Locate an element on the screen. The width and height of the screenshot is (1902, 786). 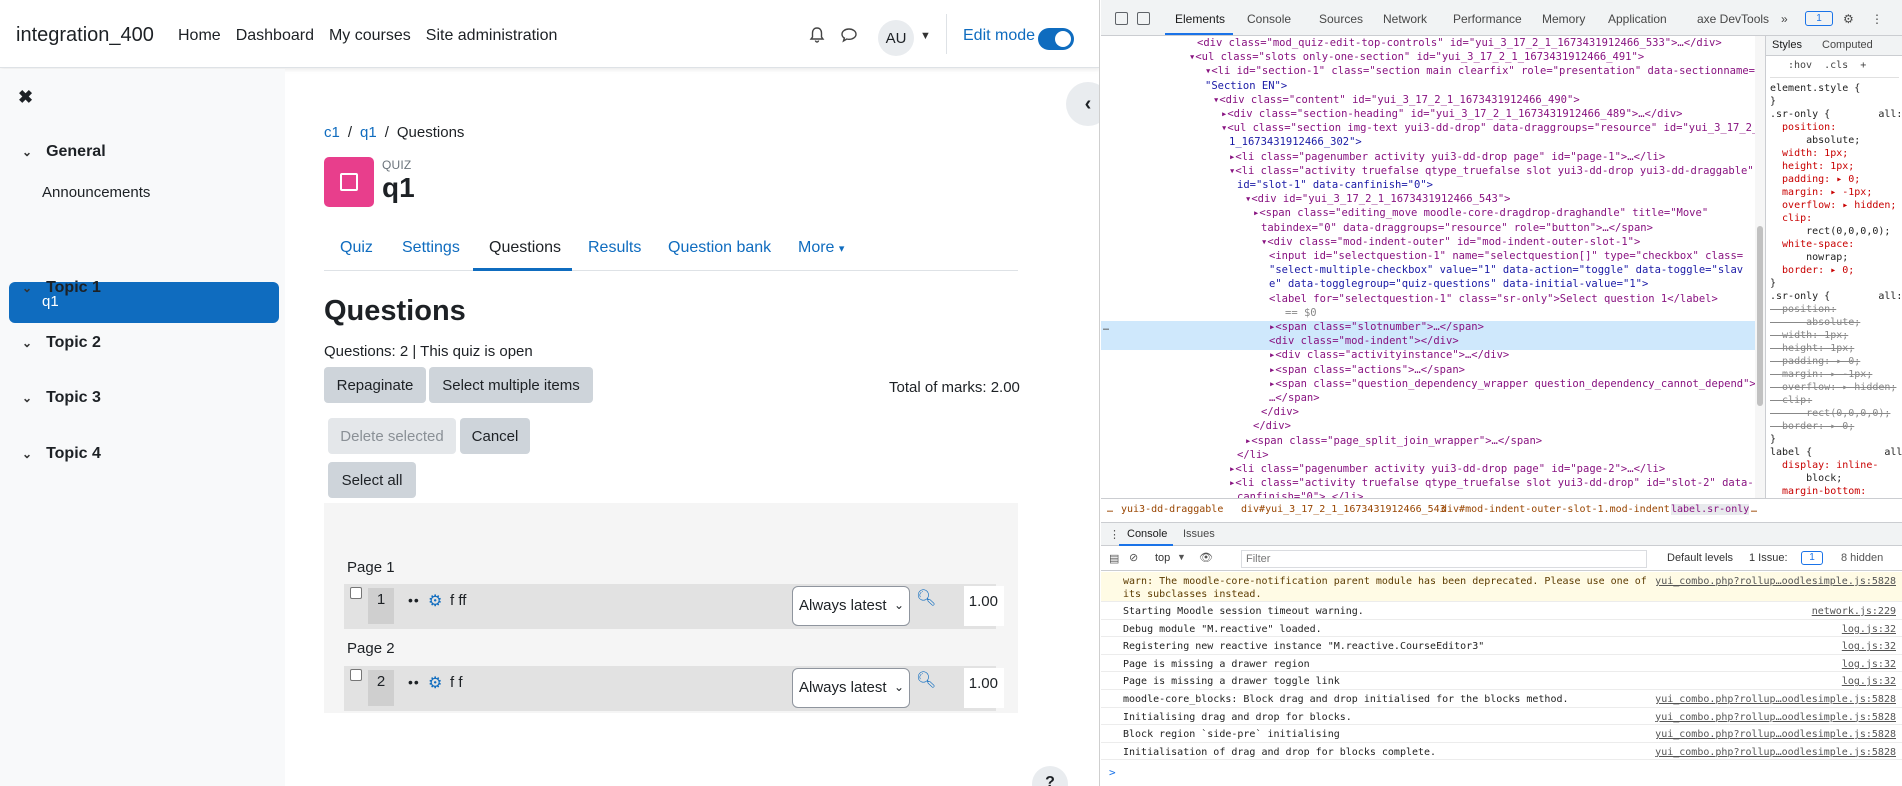
user-avatar: AU is located at coordinates (896, 38).